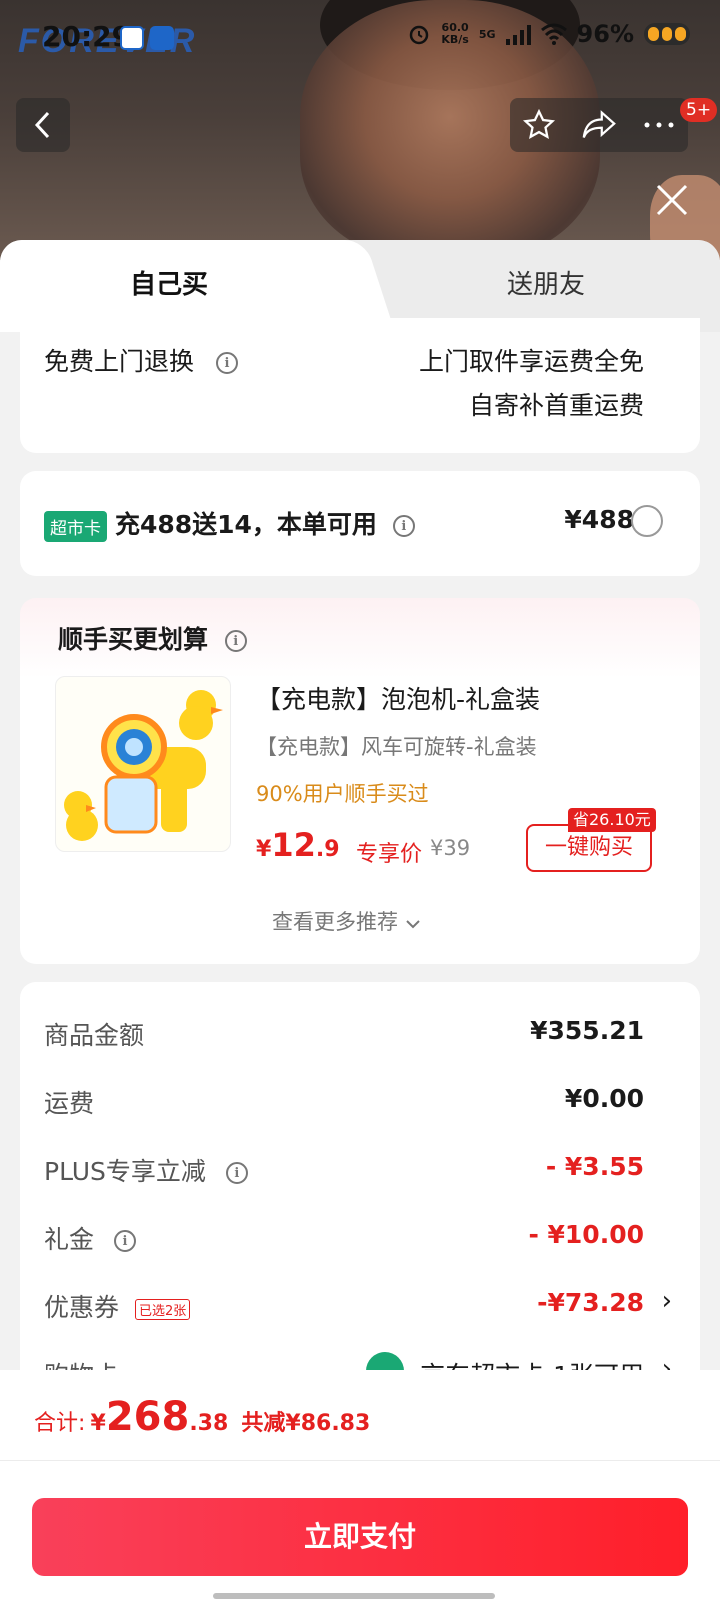  I want to click on signal-icon, so click(518, 34).